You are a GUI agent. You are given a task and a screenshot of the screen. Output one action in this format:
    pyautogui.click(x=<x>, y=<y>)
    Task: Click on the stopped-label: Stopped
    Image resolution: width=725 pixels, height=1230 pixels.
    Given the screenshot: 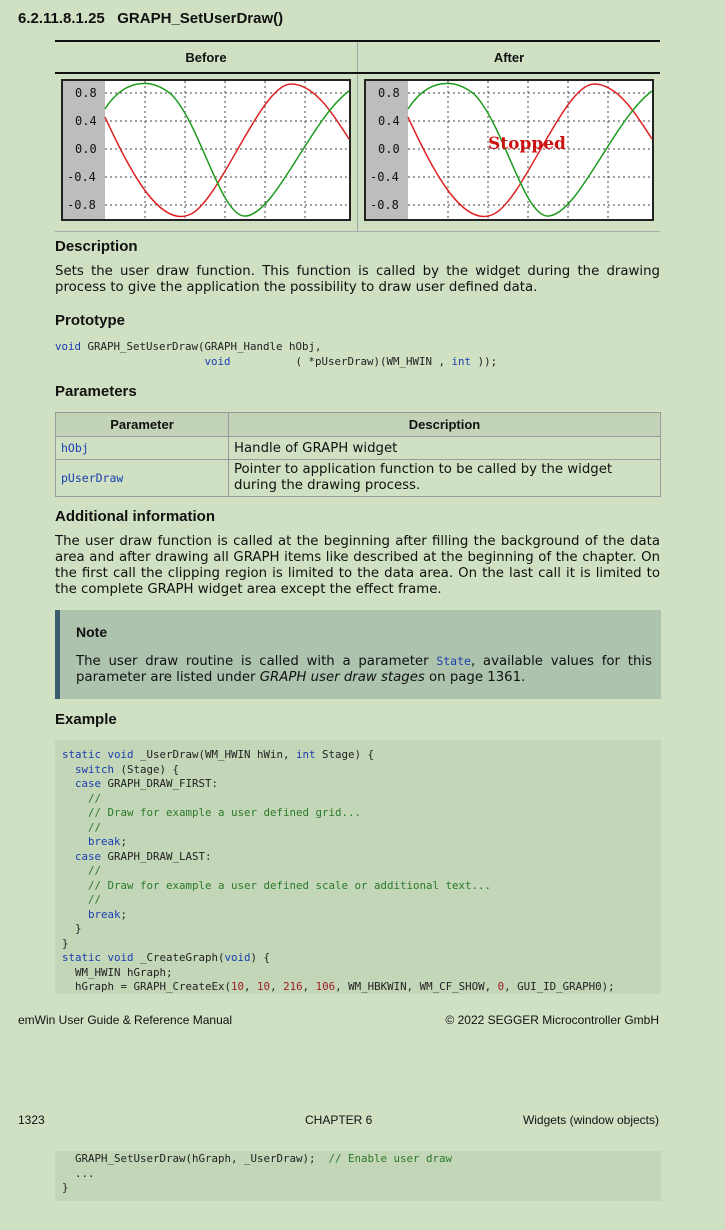 What is the action you would take?
    pyautogui.click(x=527, y=144)
    